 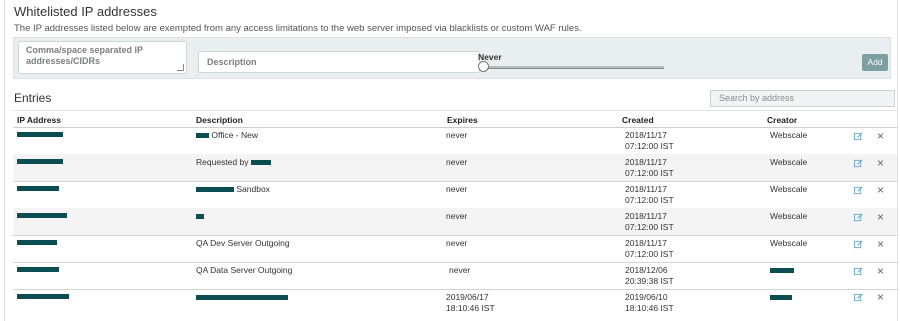 I want to click on creator-cell, so click(x=782, y=270).